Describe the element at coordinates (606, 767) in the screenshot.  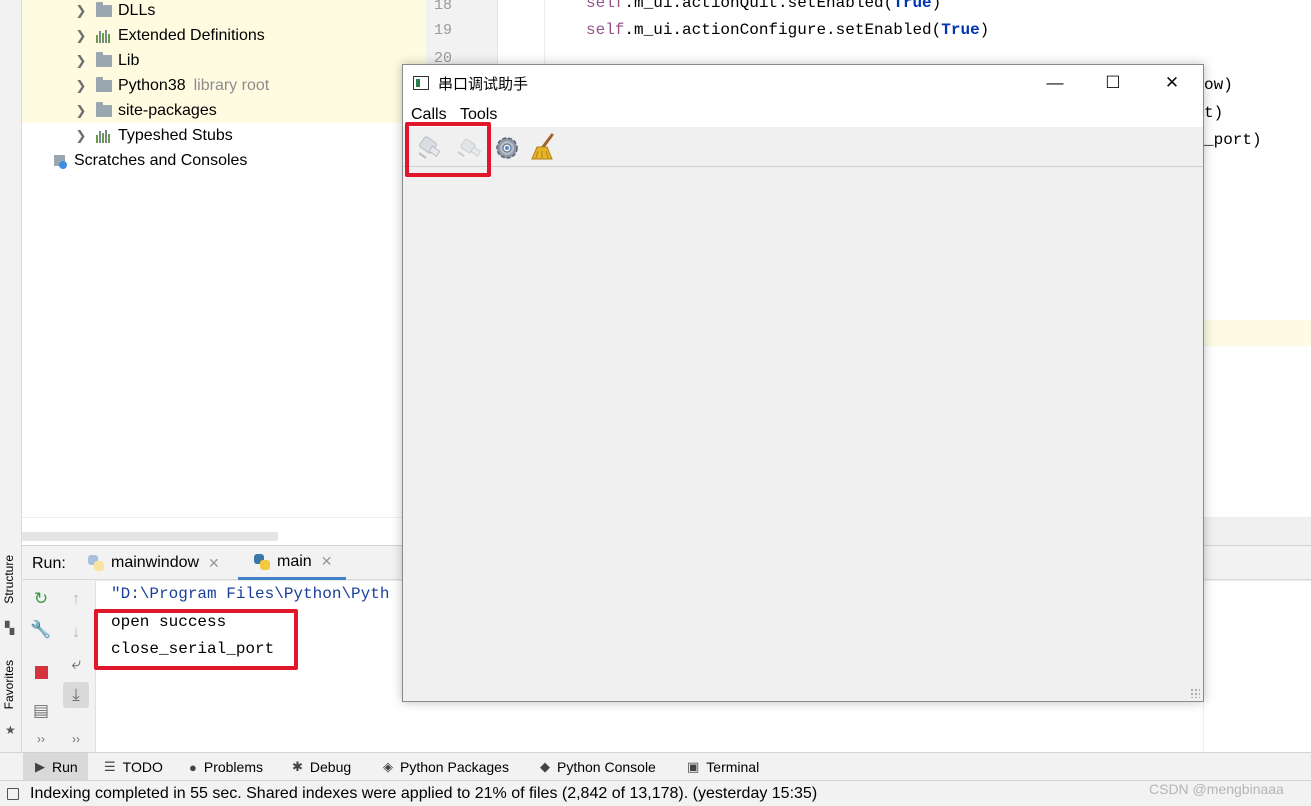
I see `bottom-tab-label: Python Console` at that location.